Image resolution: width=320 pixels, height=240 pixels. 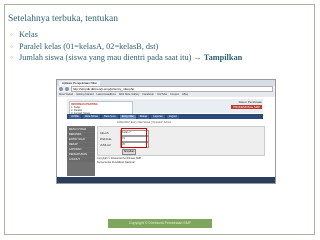 I want to click on bookmark-item: Coupon, so click(x=174, y=94).